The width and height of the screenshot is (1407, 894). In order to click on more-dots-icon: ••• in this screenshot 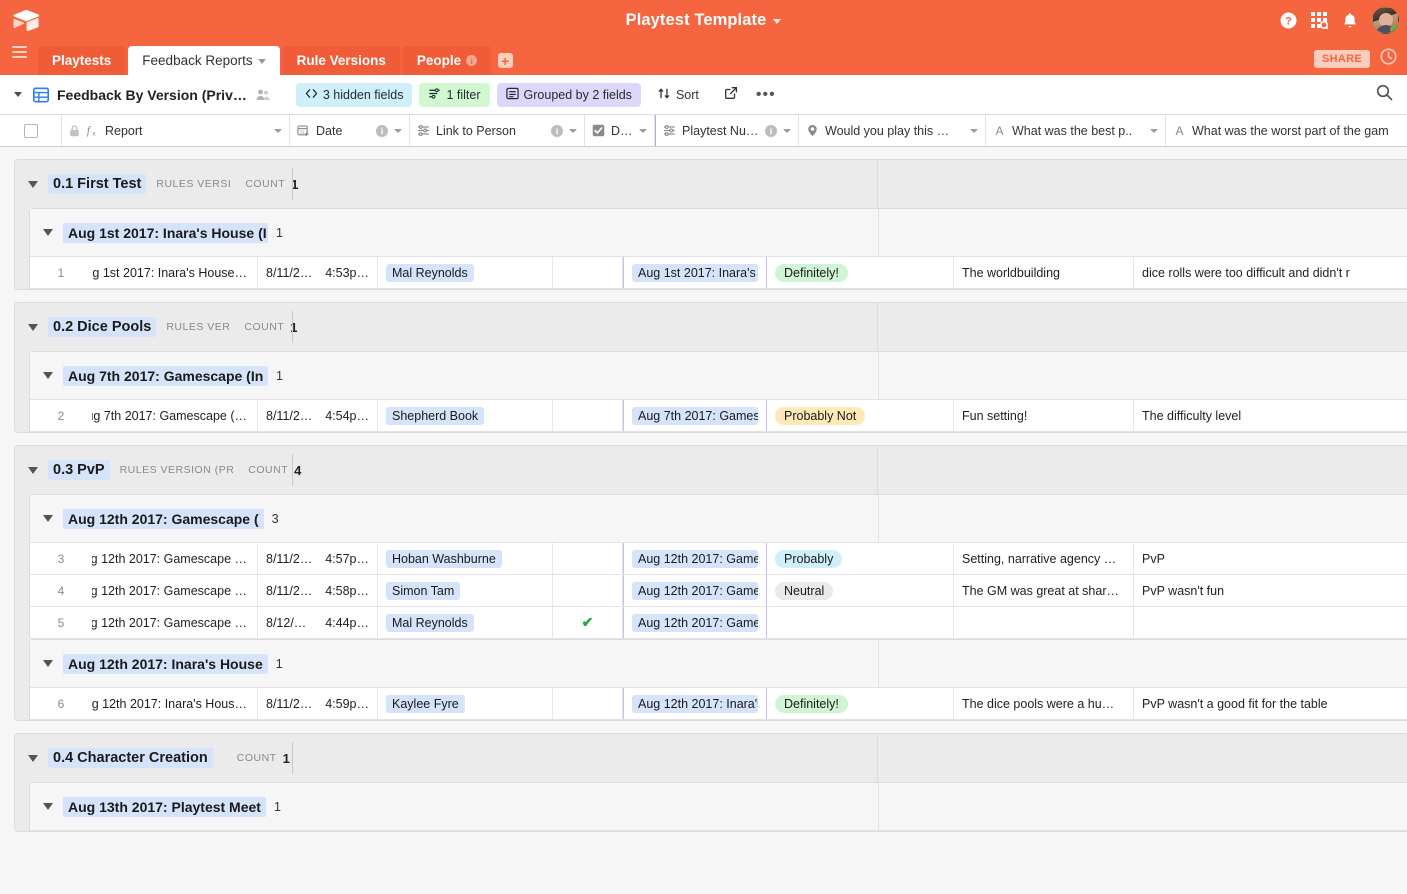, I will do `click(766, 94)`.